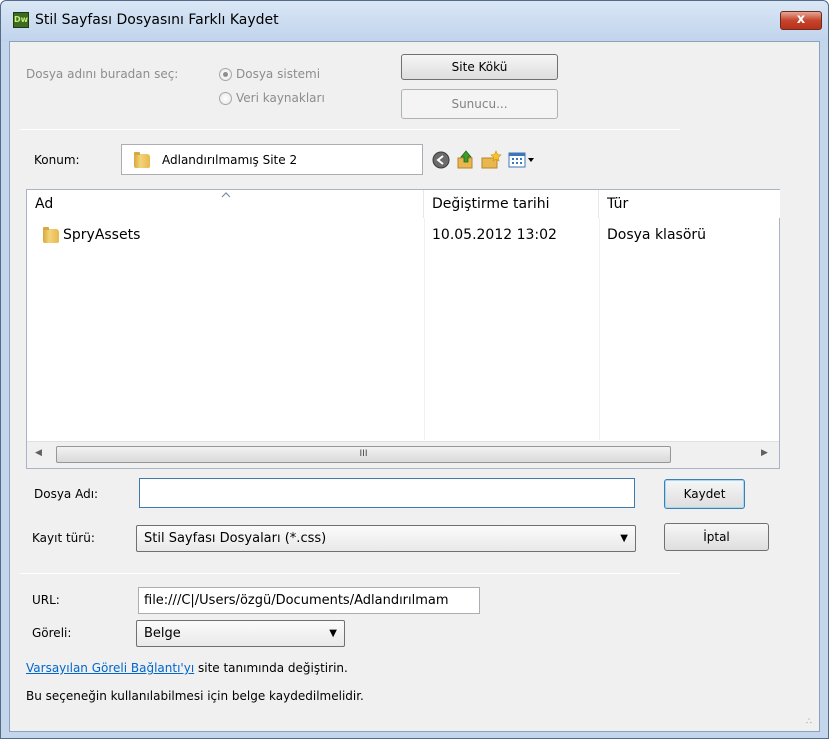  What do you see at coordinates (280, 98) in the screenshot?
I see `radio-datasources-label: Veri kaynakları` at bounding box center [280, 98].